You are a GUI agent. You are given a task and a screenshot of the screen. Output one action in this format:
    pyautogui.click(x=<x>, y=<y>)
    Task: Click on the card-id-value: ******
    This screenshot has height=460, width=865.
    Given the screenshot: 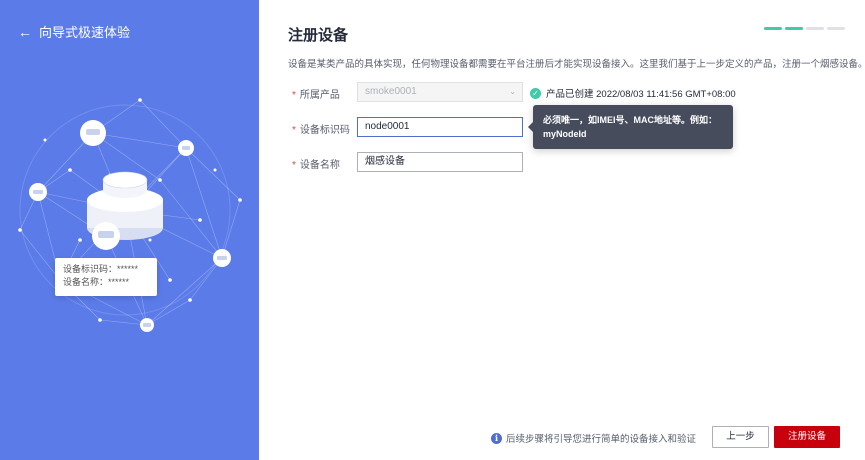 What is the action you would take?
    pyautogui.click(x=128, y=269)
    